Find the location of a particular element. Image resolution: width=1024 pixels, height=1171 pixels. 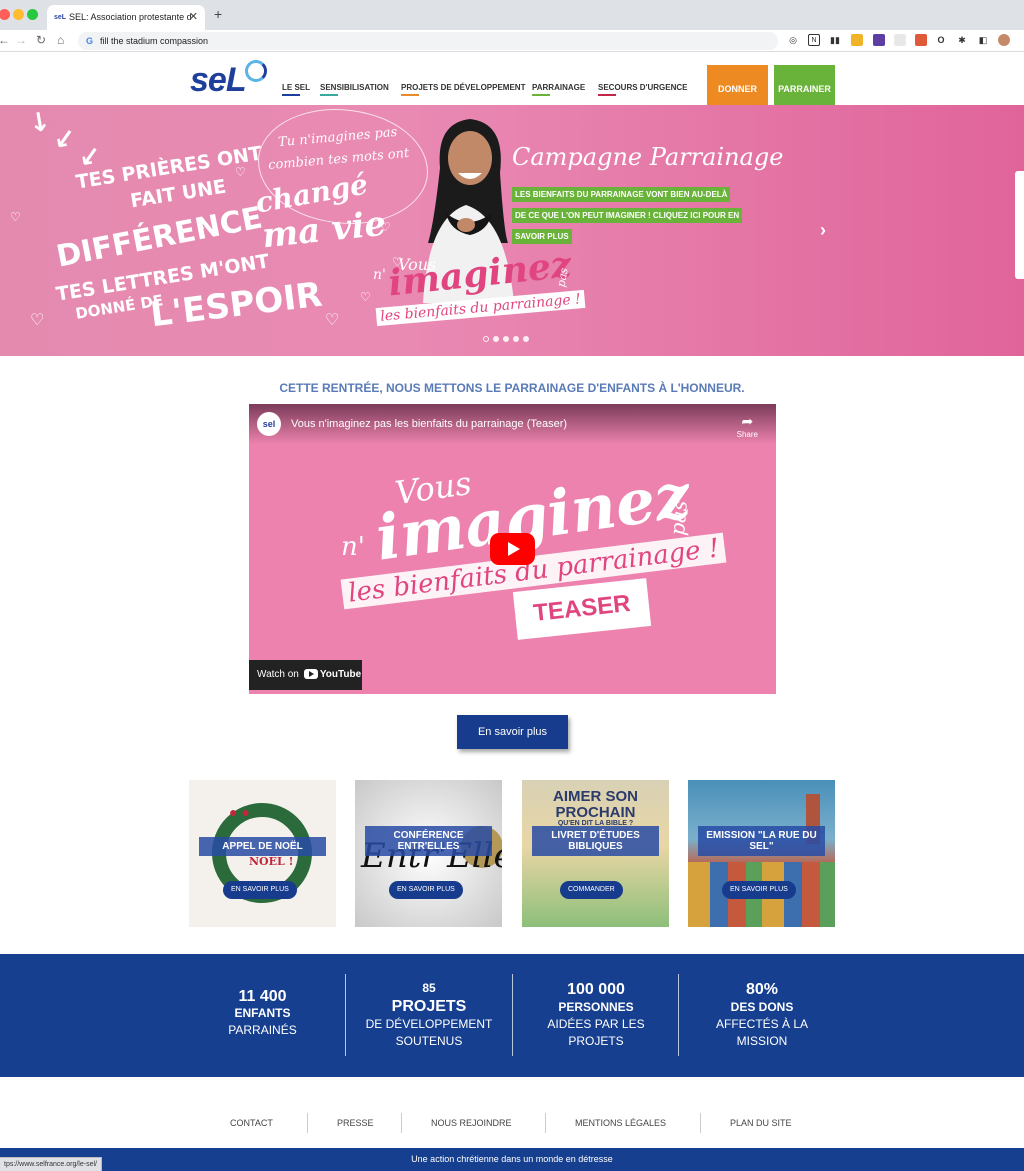

slider-edge-panel is located at coordinates (1019, 225).